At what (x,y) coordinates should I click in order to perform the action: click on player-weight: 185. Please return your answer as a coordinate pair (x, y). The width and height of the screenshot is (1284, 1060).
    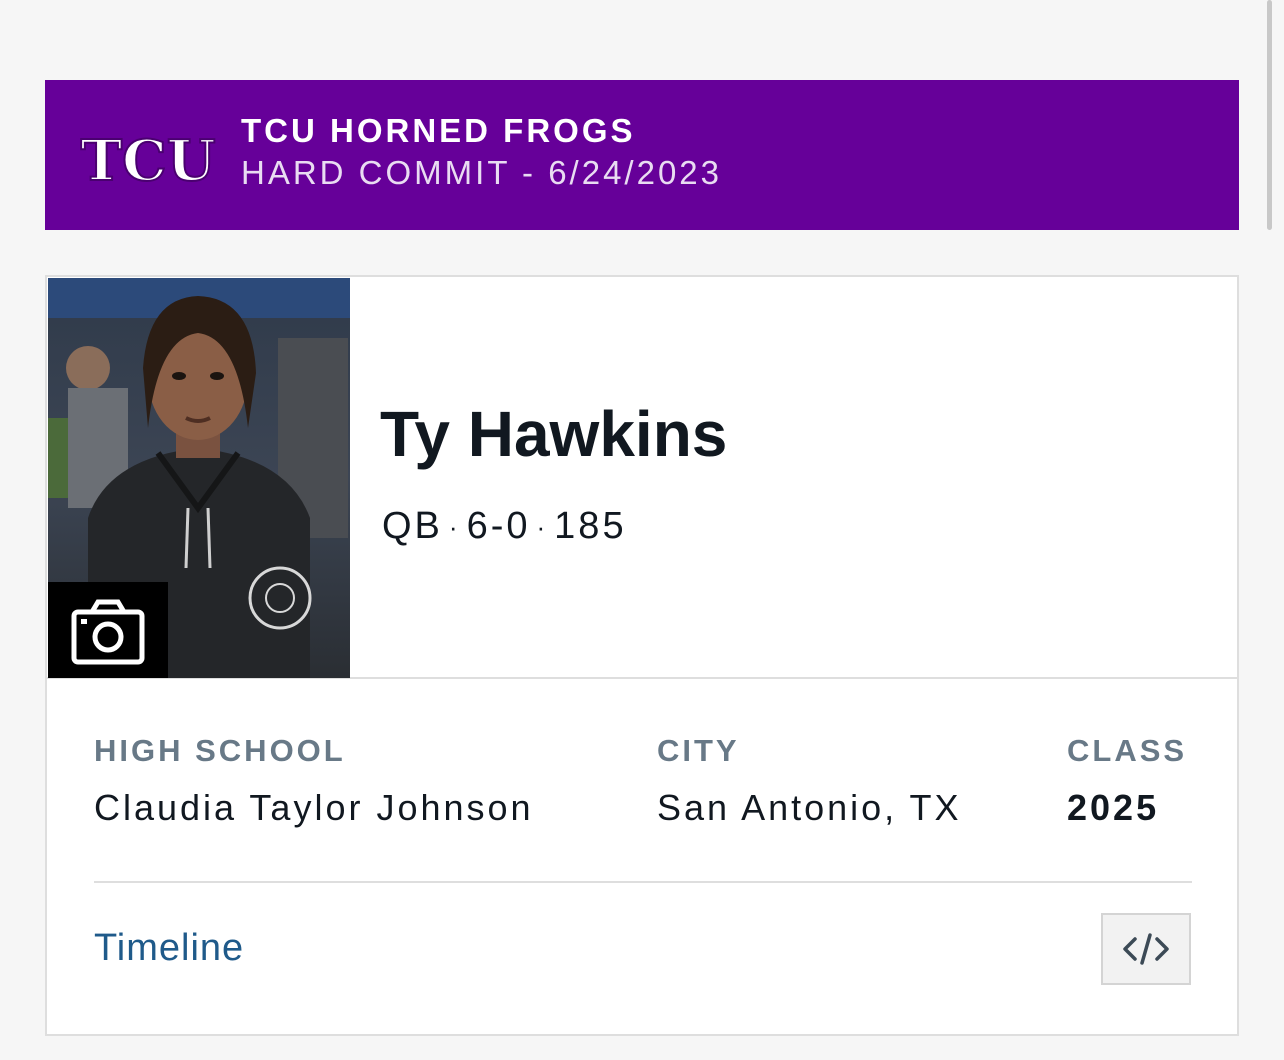
    Looking at the image, I should click on (590, 526).